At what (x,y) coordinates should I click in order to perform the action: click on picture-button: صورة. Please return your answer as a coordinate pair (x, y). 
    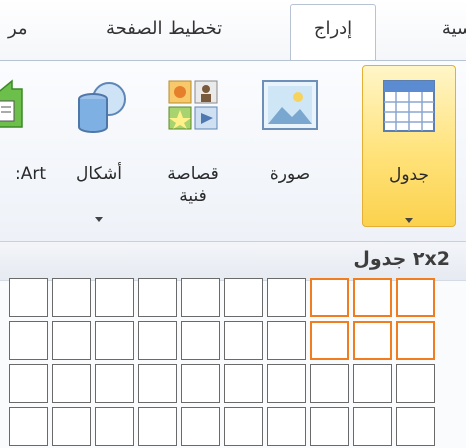
    Looking at the image, I should click on (290, 145).